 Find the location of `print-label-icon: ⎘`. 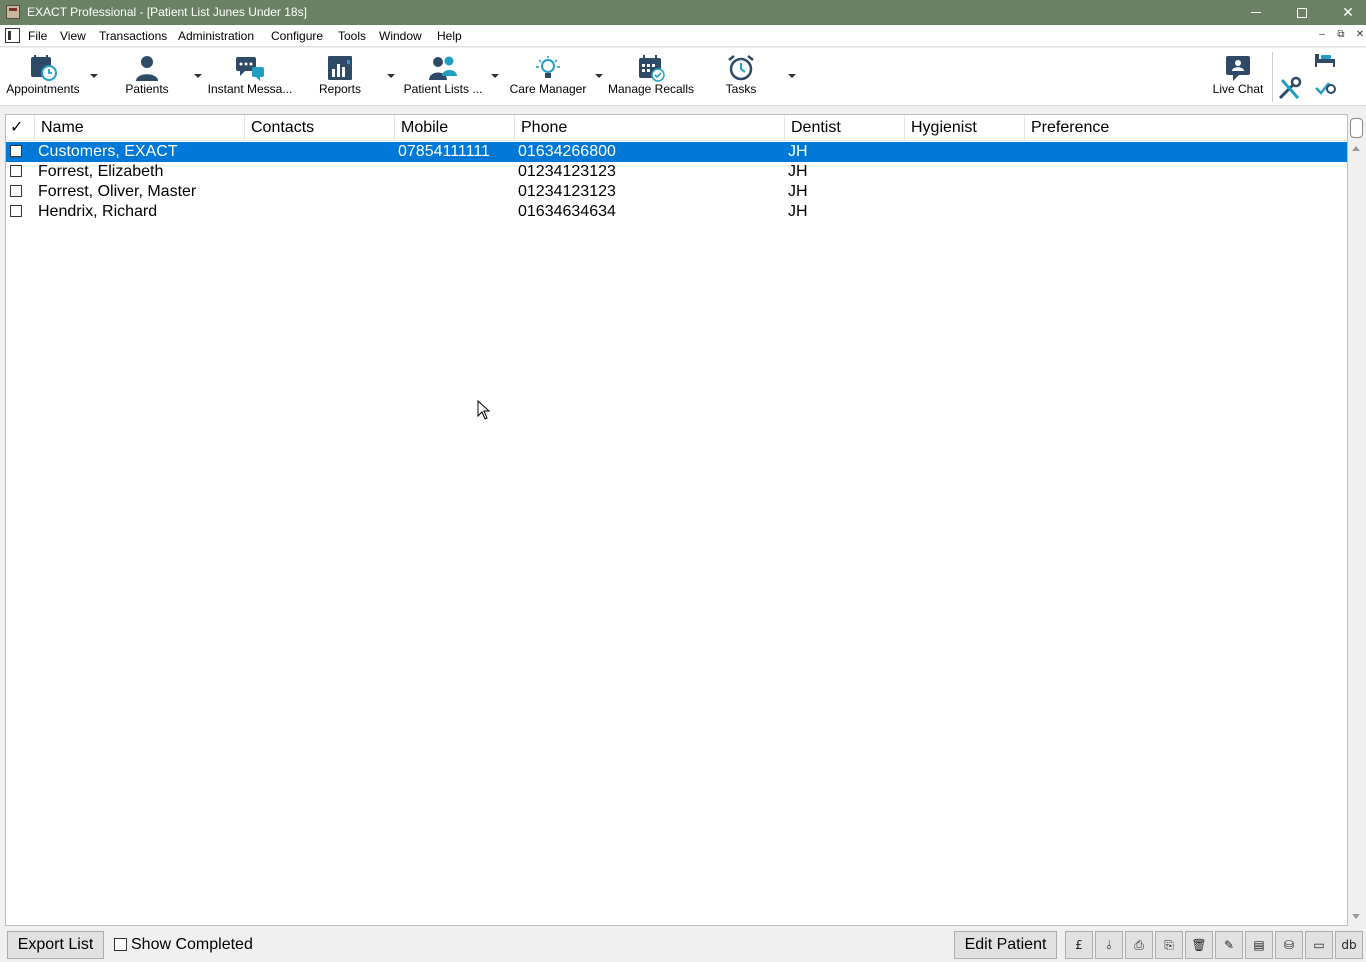

print-label-icon: ⎘ is located at coordinates (1169, 945).